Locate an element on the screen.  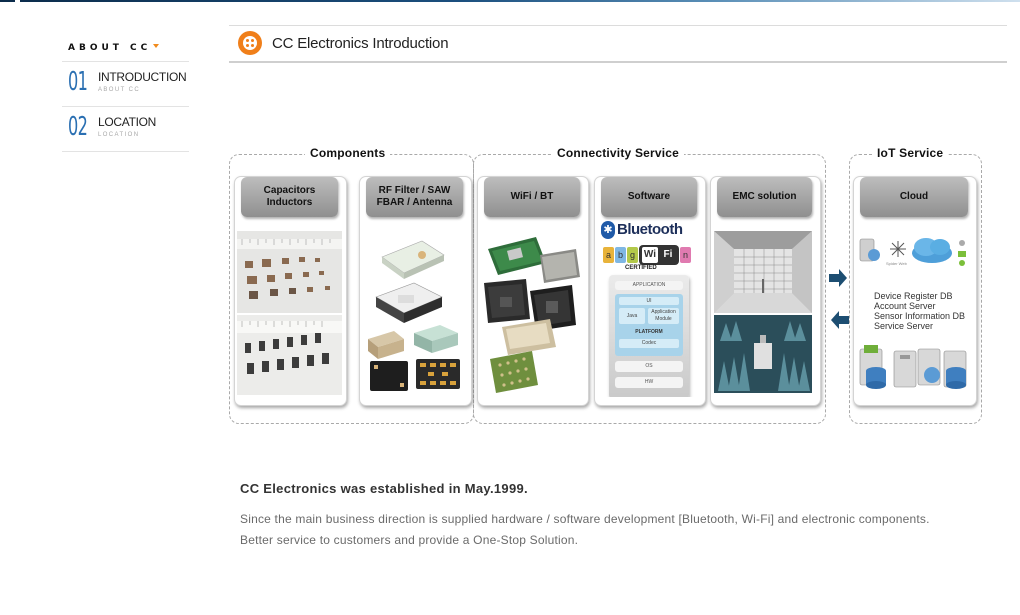
emc-chamber-photo is located at coordinates (763, 314).